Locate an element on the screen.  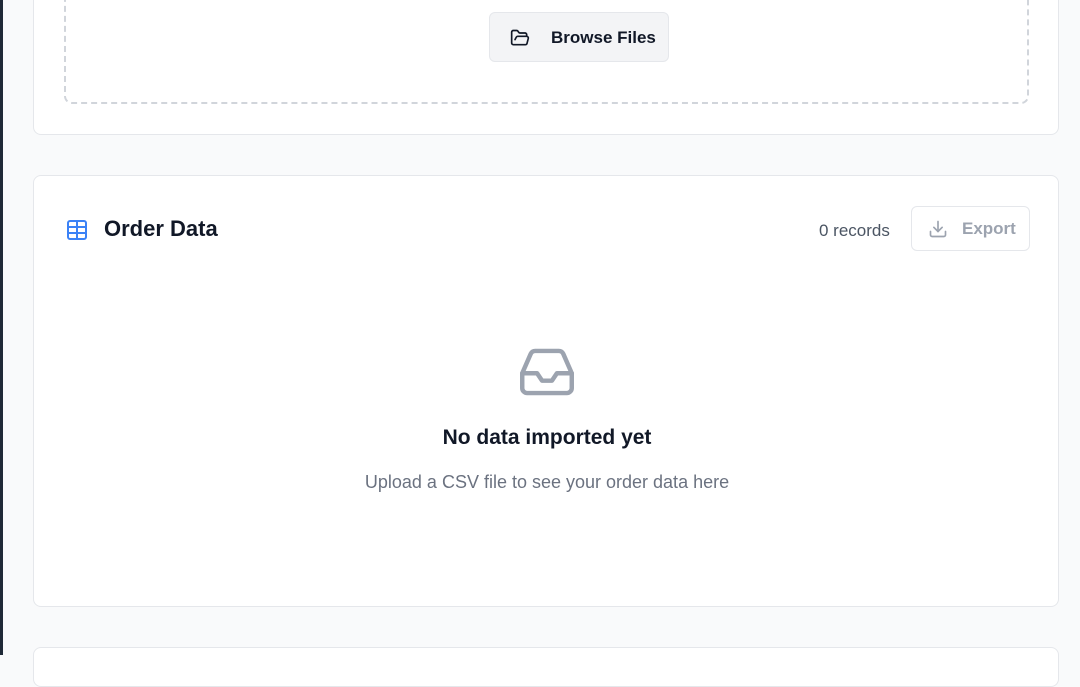
export-button: Export is located at coordinates (970, 228).